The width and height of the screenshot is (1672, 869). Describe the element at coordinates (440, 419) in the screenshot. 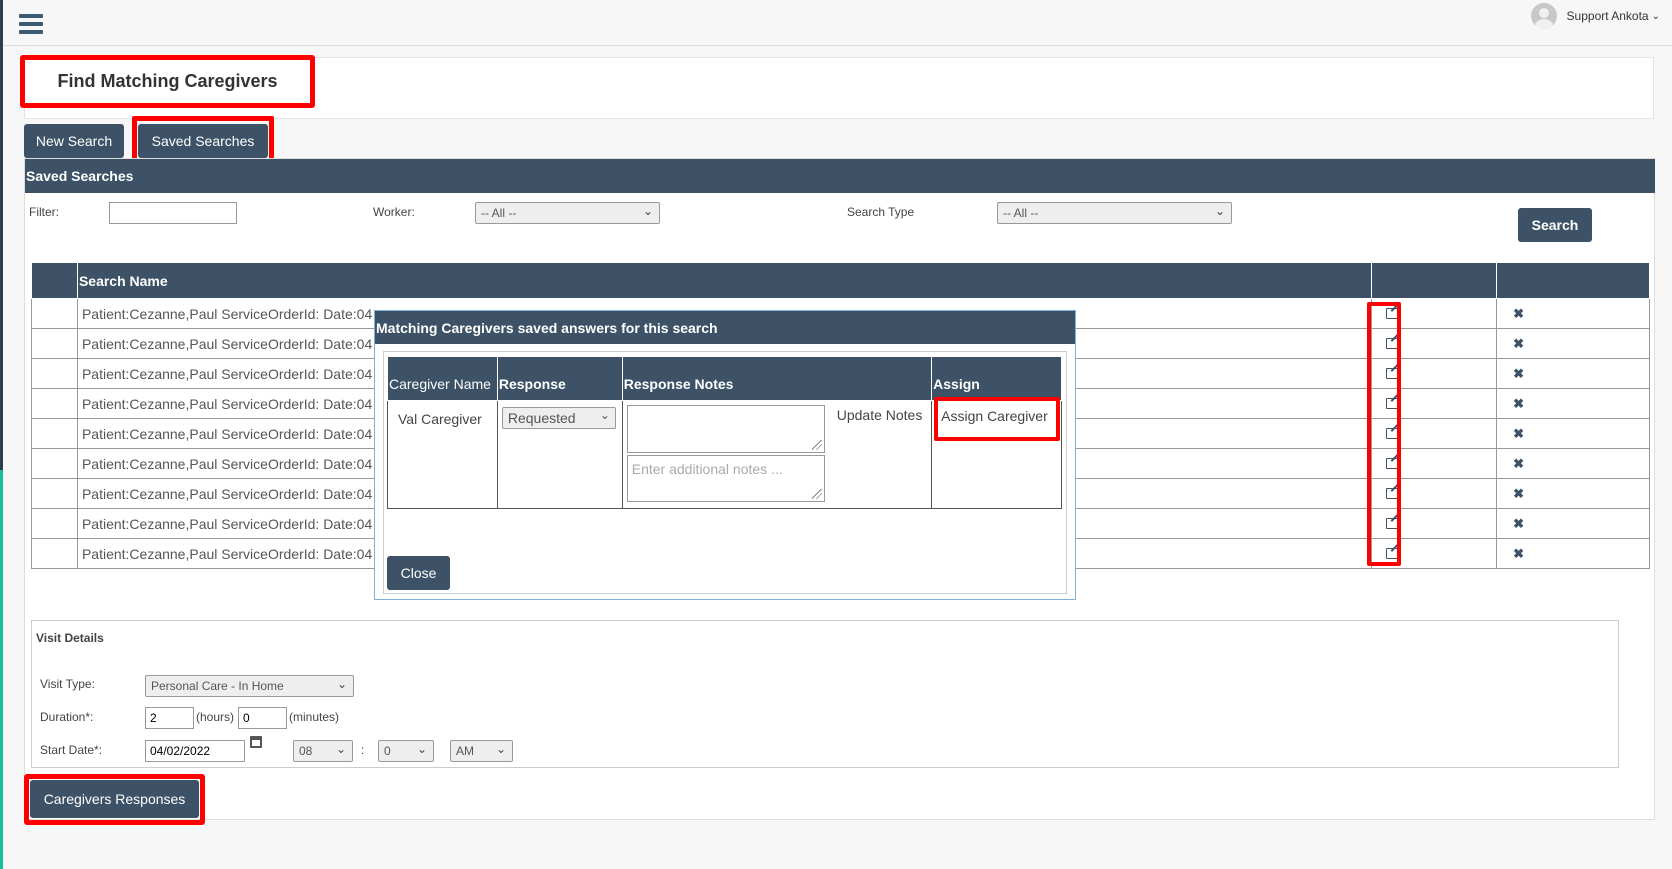

I see `caregiver-name: Val Caregiver` at that location.